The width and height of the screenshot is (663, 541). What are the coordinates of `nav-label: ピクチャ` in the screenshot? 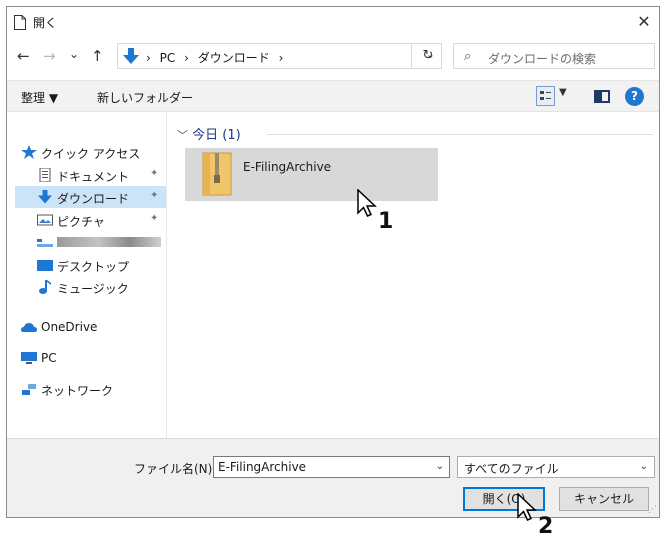 It's located at (81, 222).